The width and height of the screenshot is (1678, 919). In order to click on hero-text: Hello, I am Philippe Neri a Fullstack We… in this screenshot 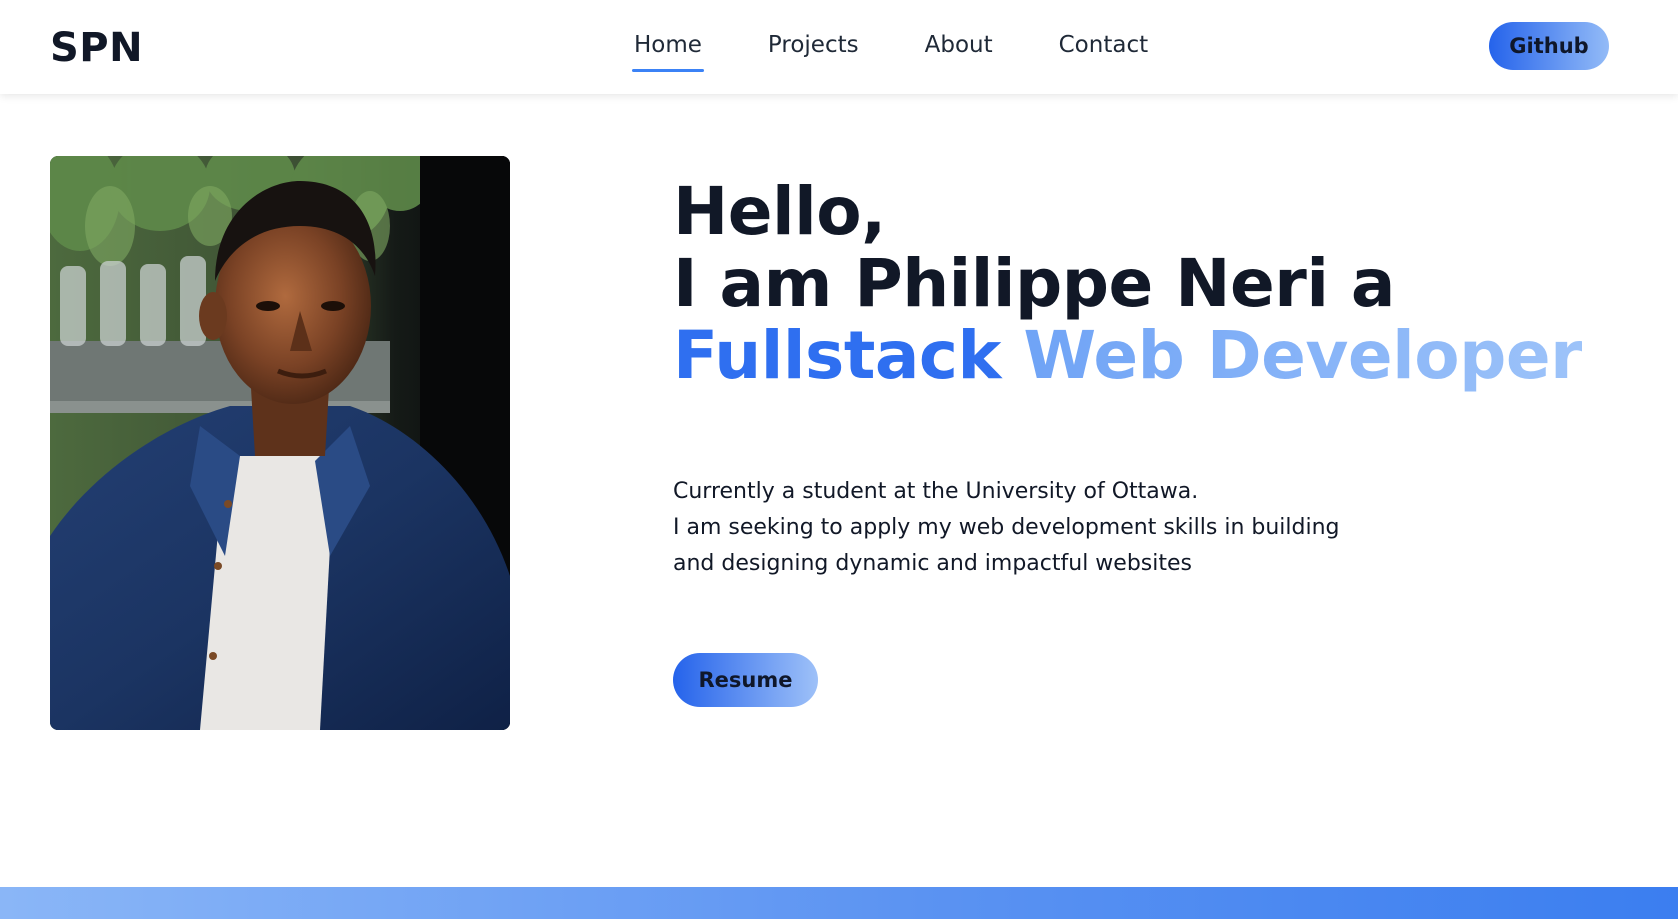, I will do `click(1153, 284)`.